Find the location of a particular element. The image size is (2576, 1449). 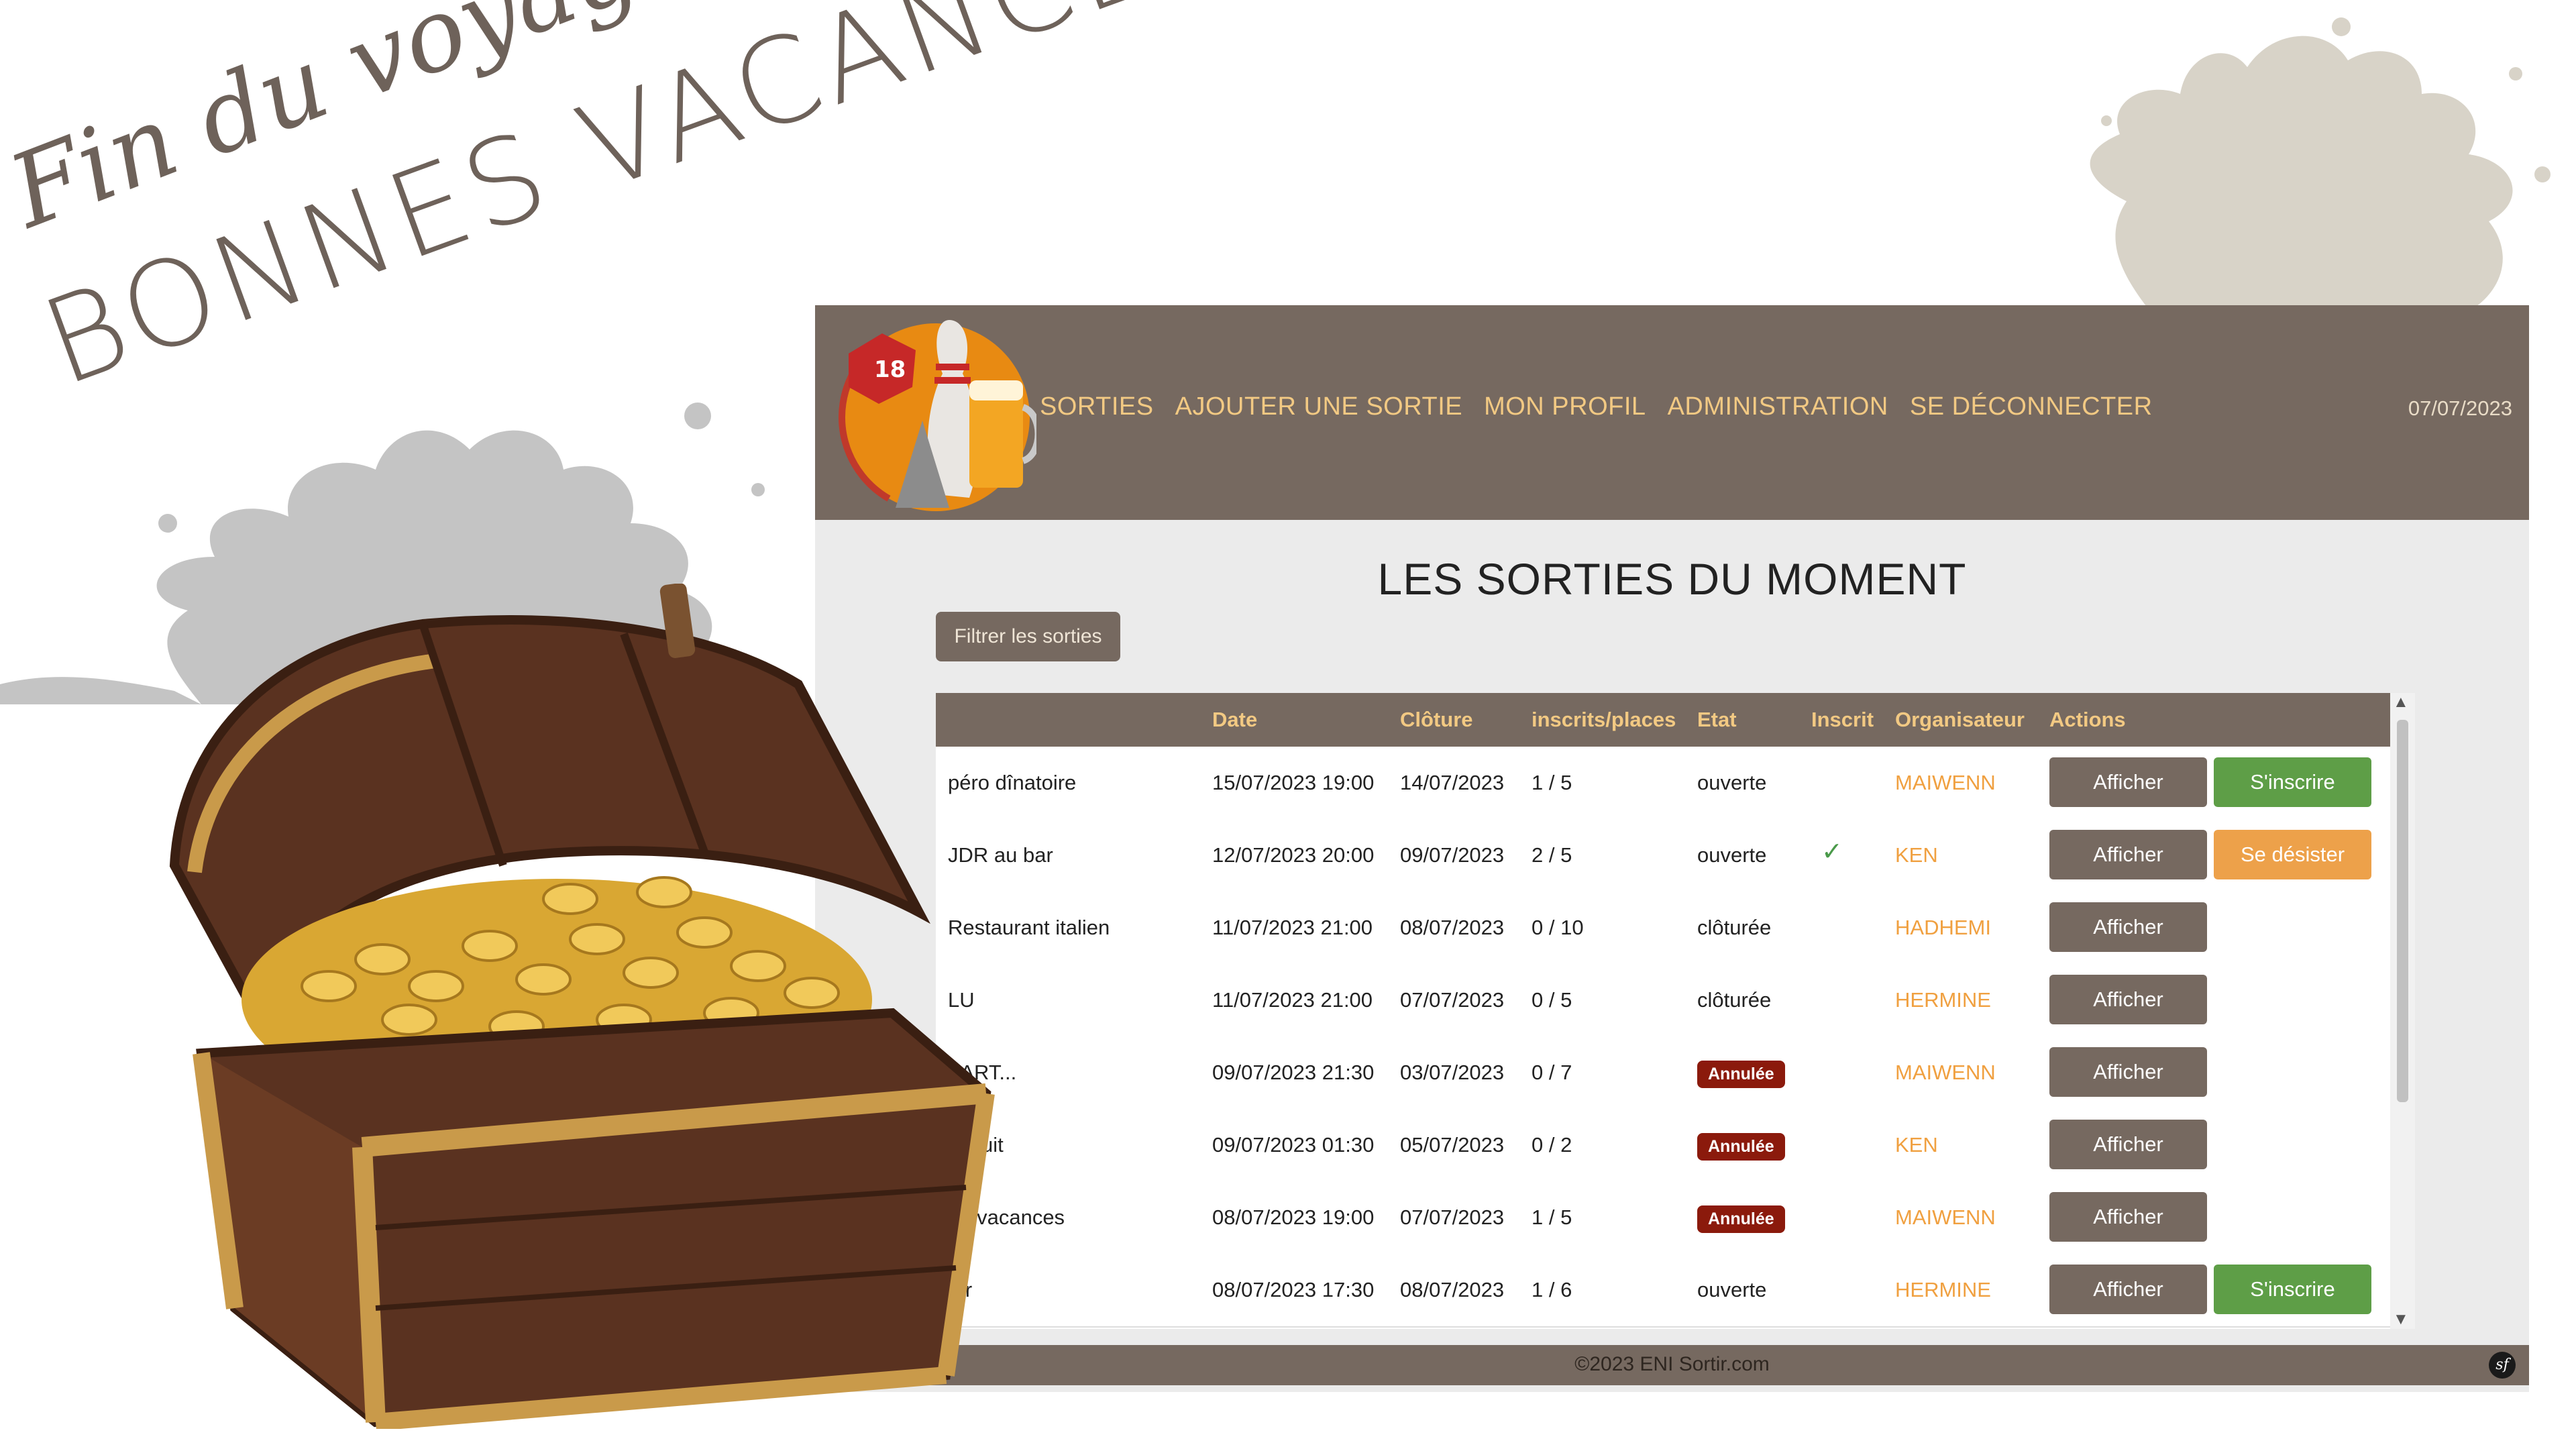

current-date: 07/07/2023 is located at coordinates (2460, 408).